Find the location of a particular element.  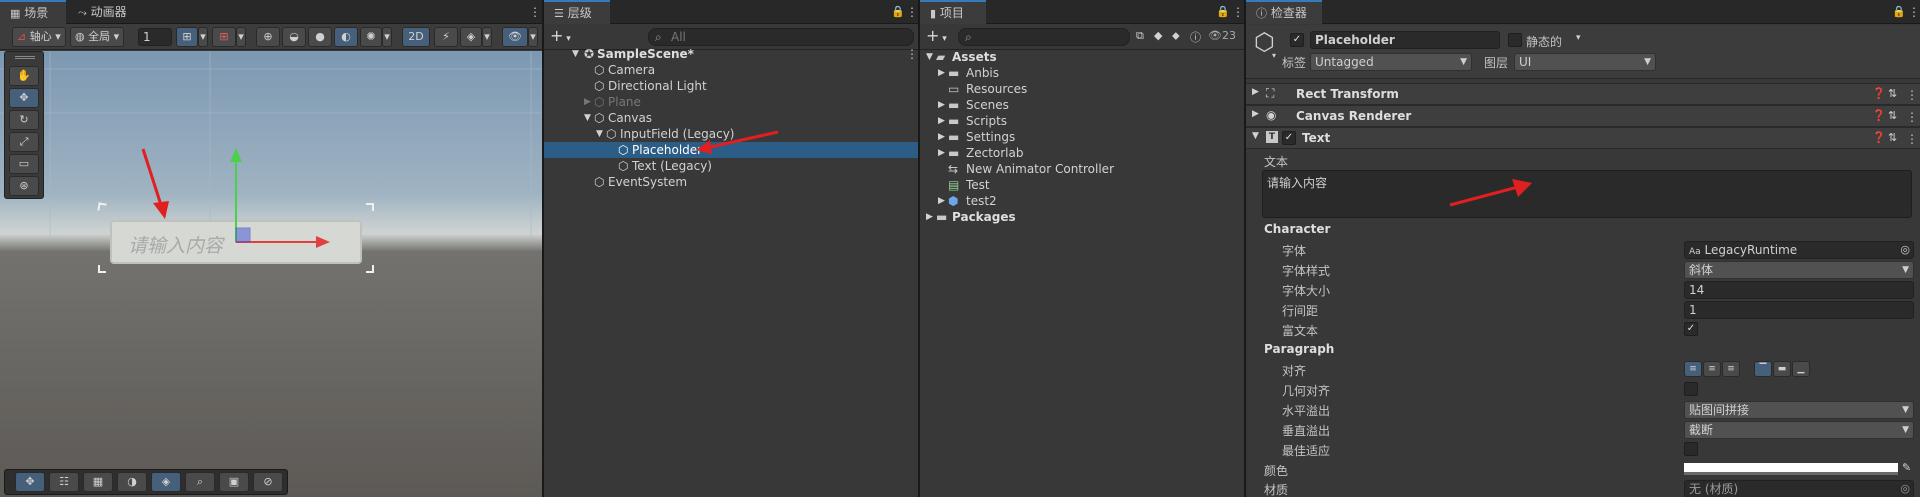

tab-hierarchy: ☰ 层级 is located at coordinates (577, 12).